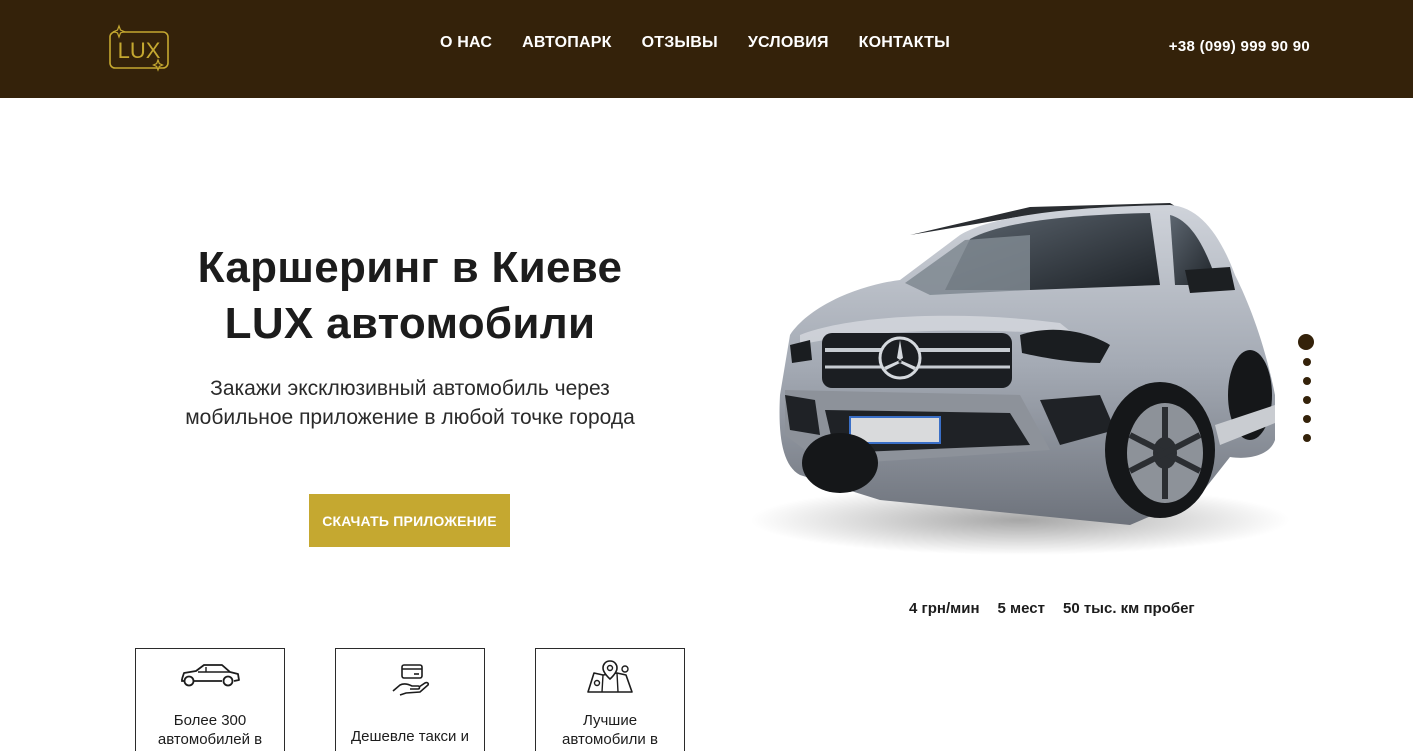  I want to click on logo-text: LUX, so click(139, 50).